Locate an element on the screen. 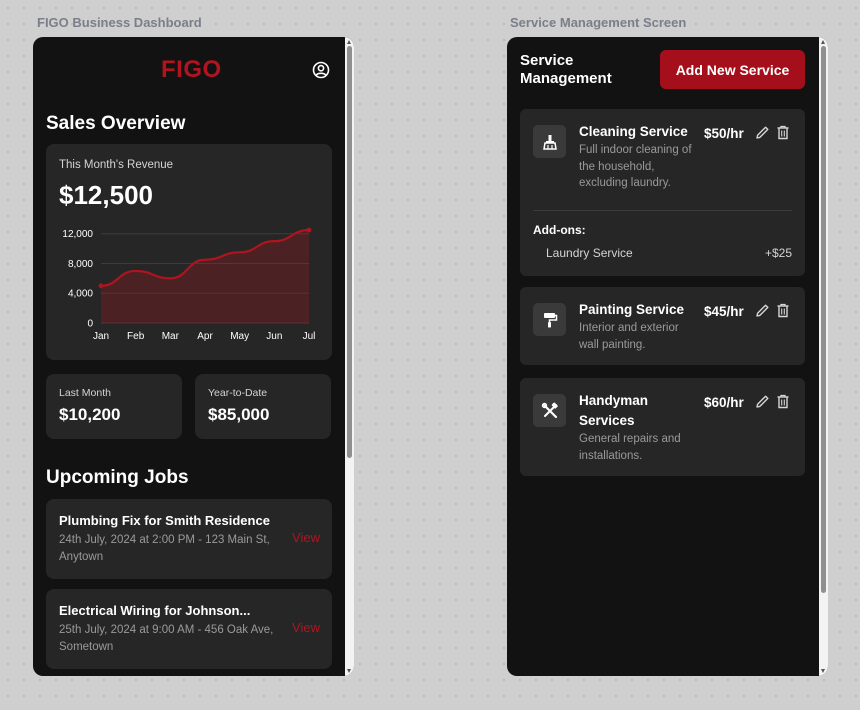 This screenshot has width=860, height=710. service-management-title: Service Management is located at coordinates (566, 70).